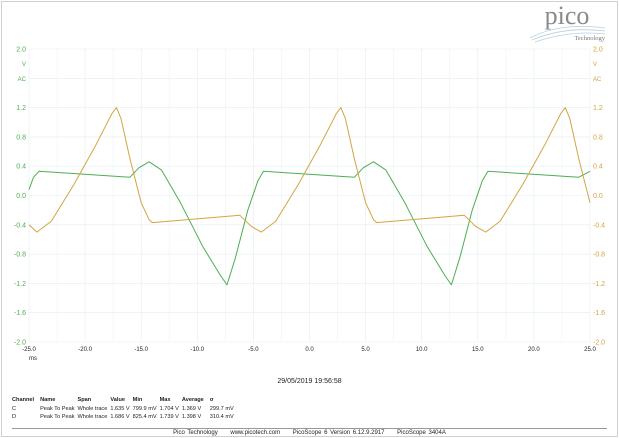 The width and height of the screenshot is (619, 438). What do you see at coordinates (144, 408) in the screenshot?
I see `cell-min: 799.9 mV` at bounding box center [144, 408].